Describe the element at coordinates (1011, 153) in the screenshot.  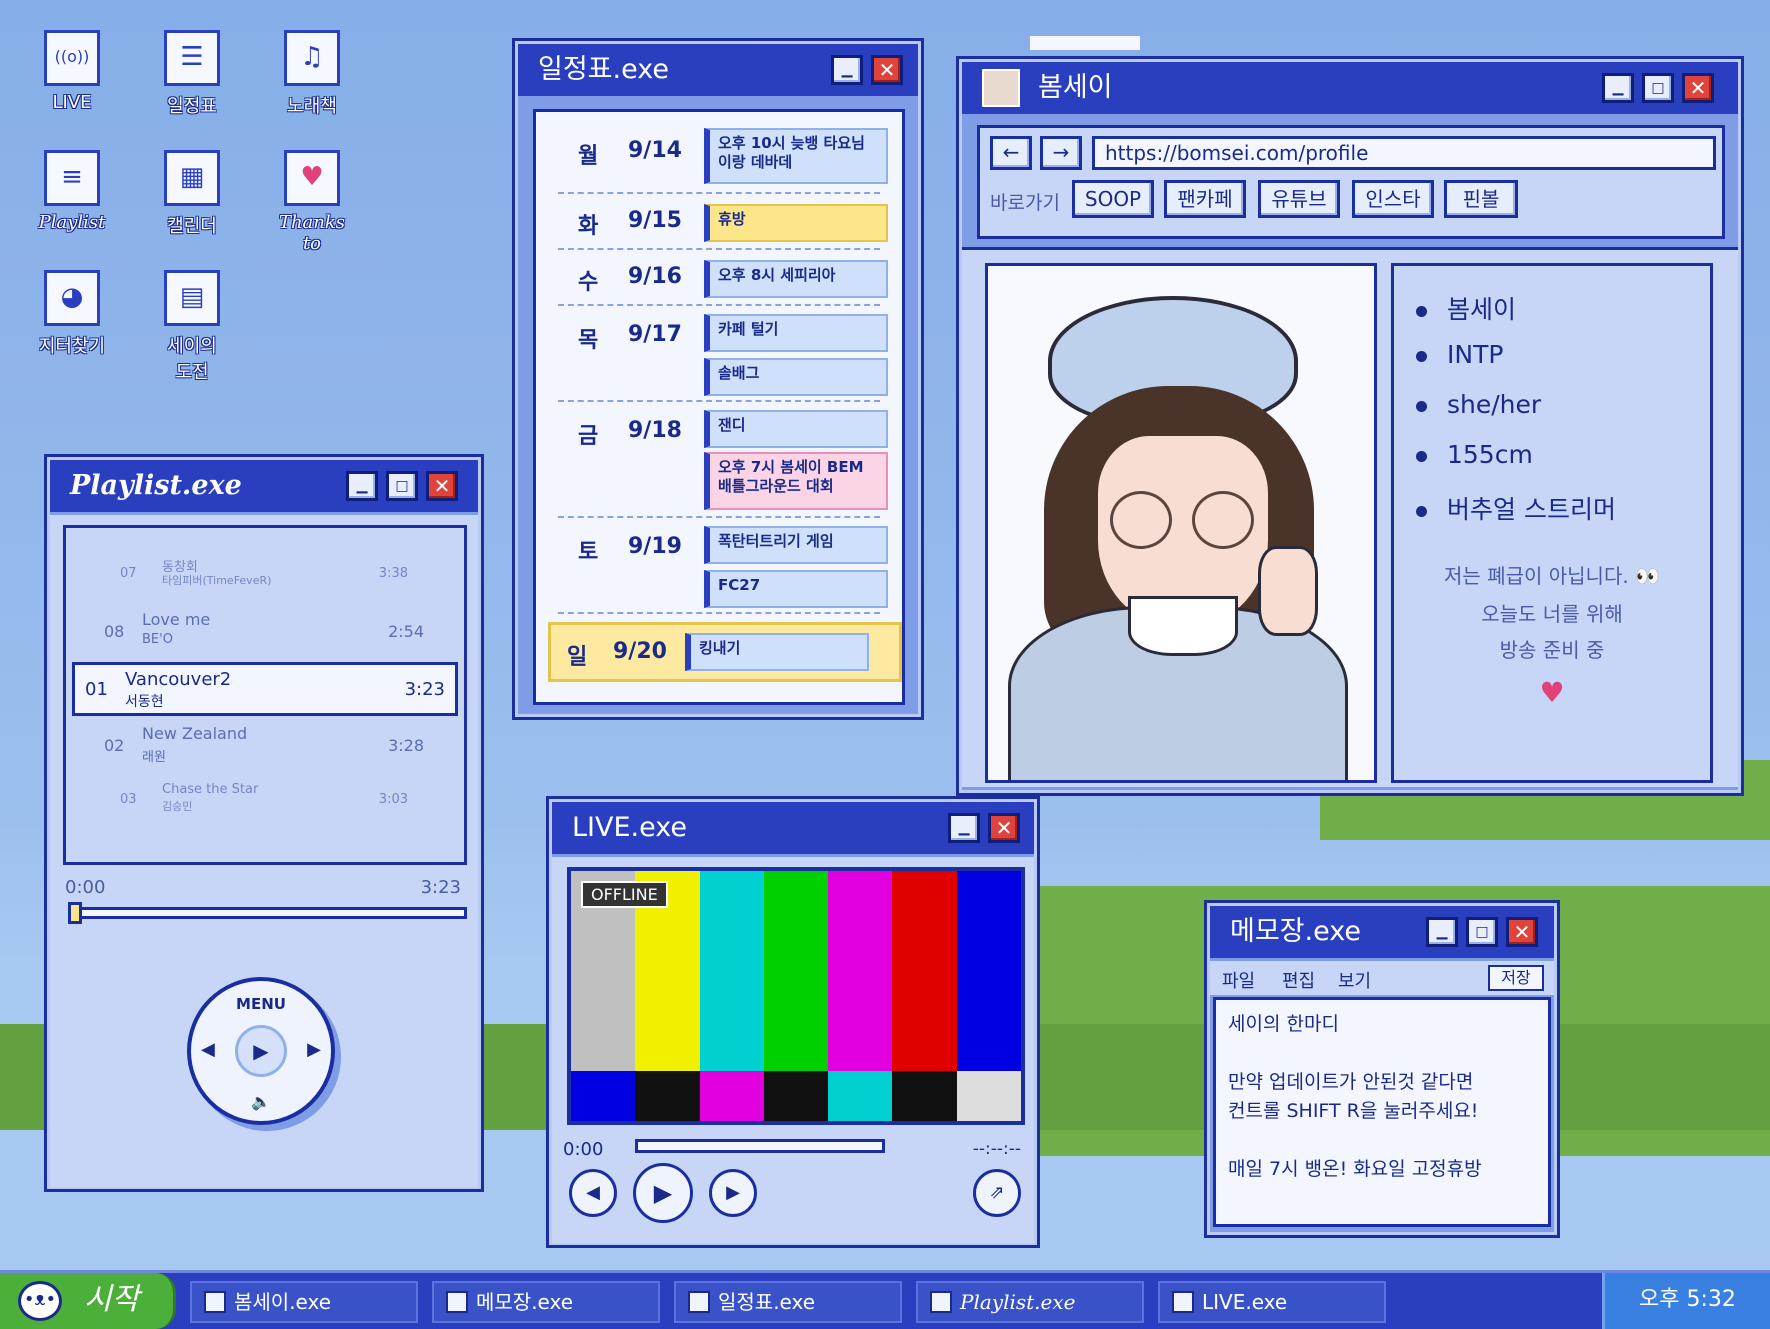
I see `back-button: ←` at that location.